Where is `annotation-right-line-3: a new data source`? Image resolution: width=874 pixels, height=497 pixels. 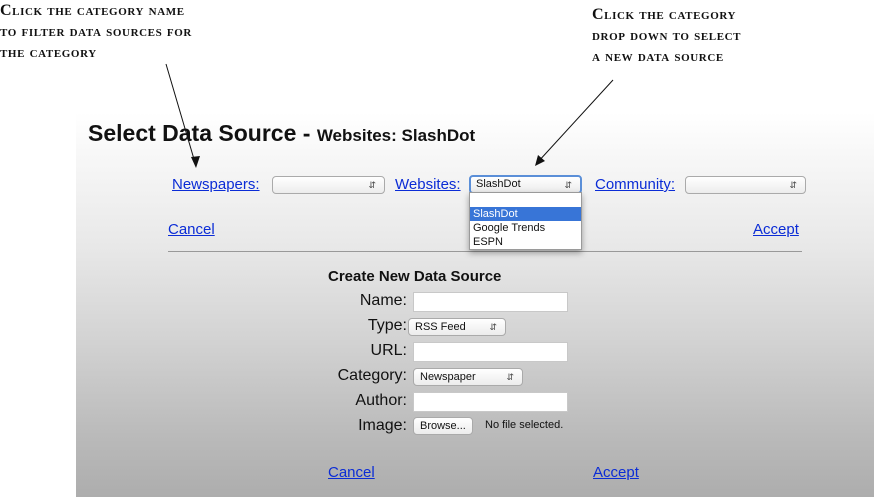
annotation-right-line-3: a new data source is located at coordinates (658, 56).